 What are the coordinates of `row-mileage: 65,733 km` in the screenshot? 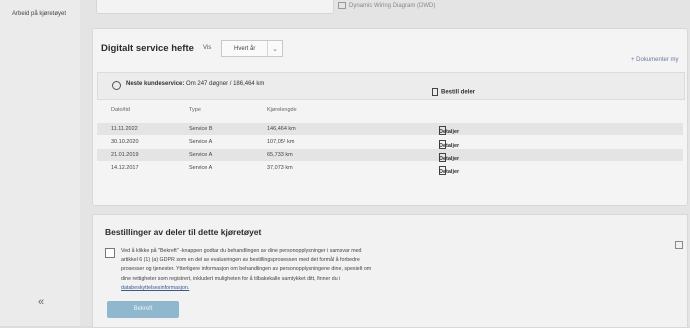 It's located at (280, 155).